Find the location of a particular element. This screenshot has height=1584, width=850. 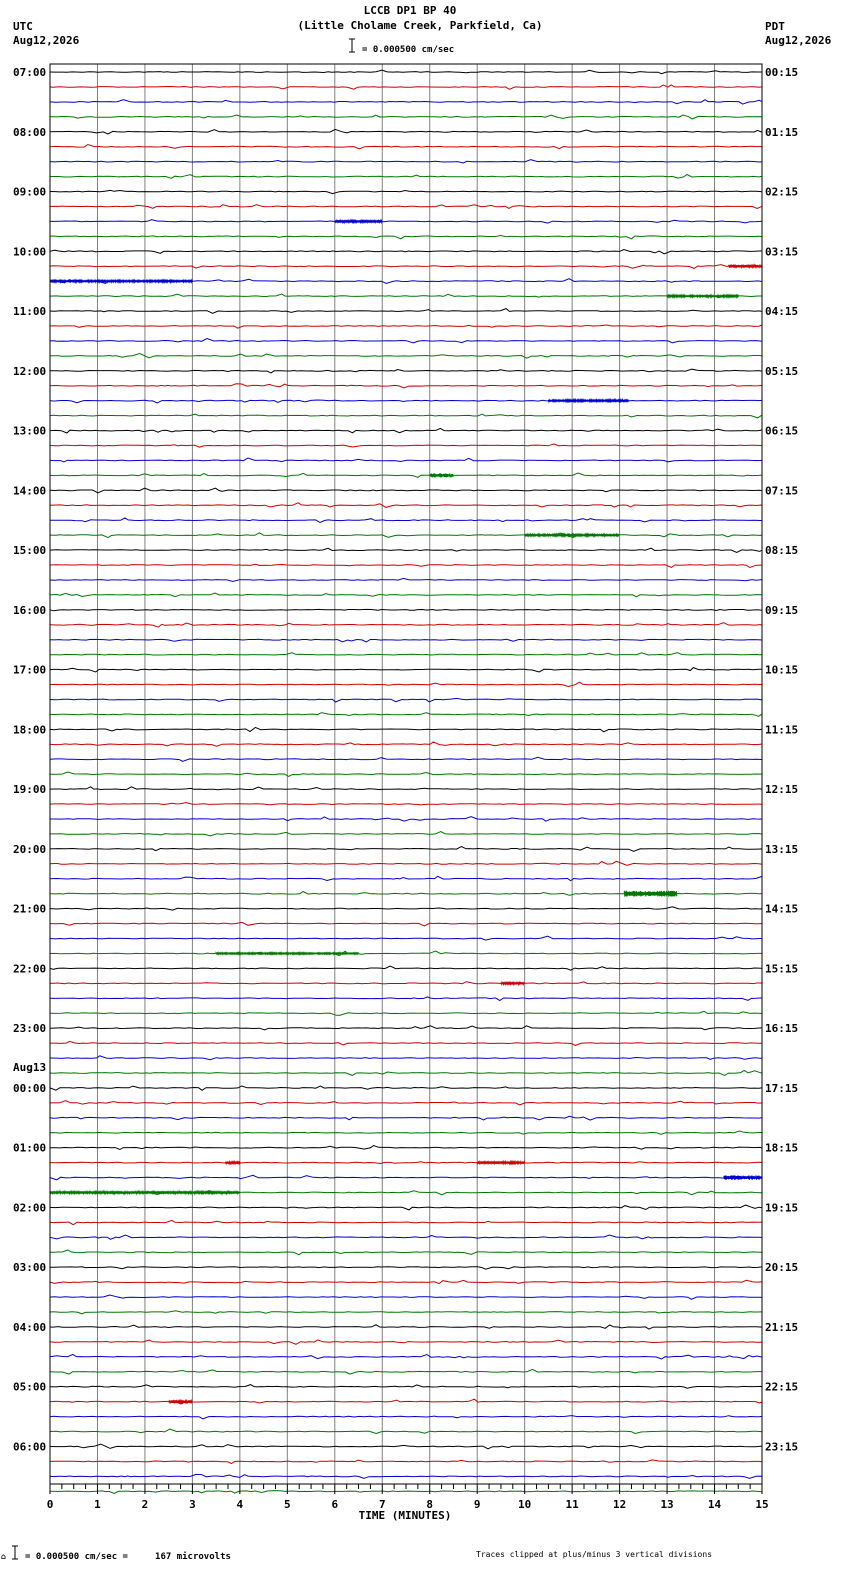

footer-scale-bar-icon is located at coordinates (15, 1552).